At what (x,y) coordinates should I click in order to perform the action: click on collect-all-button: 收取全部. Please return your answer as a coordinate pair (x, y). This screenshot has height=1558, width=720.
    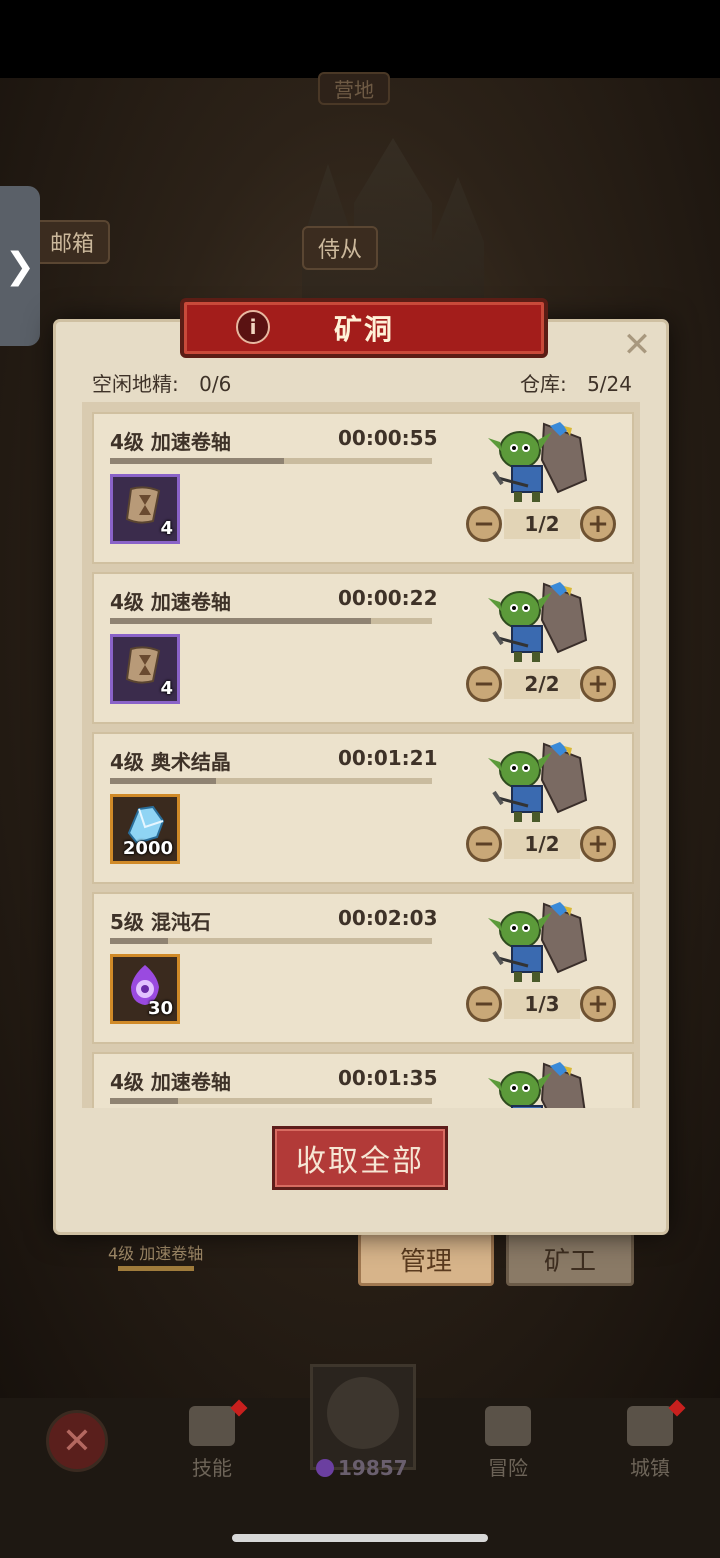
    Looking at the image, I should click on (360, 1158).